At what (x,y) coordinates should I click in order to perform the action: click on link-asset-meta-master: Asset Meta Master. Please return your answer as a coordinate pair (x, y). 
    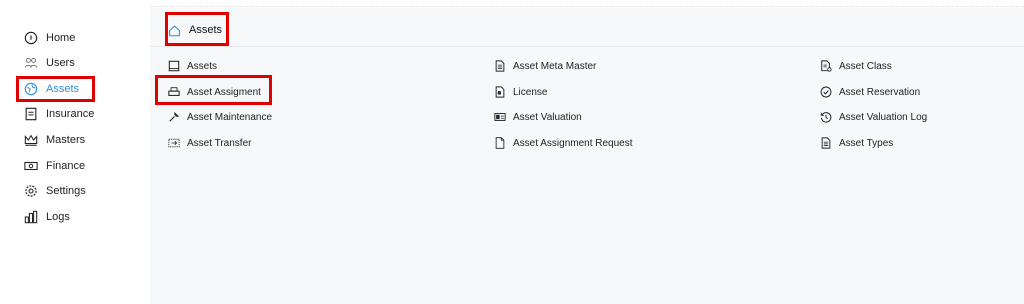
    Looking at the image, I should click on (545, 66).